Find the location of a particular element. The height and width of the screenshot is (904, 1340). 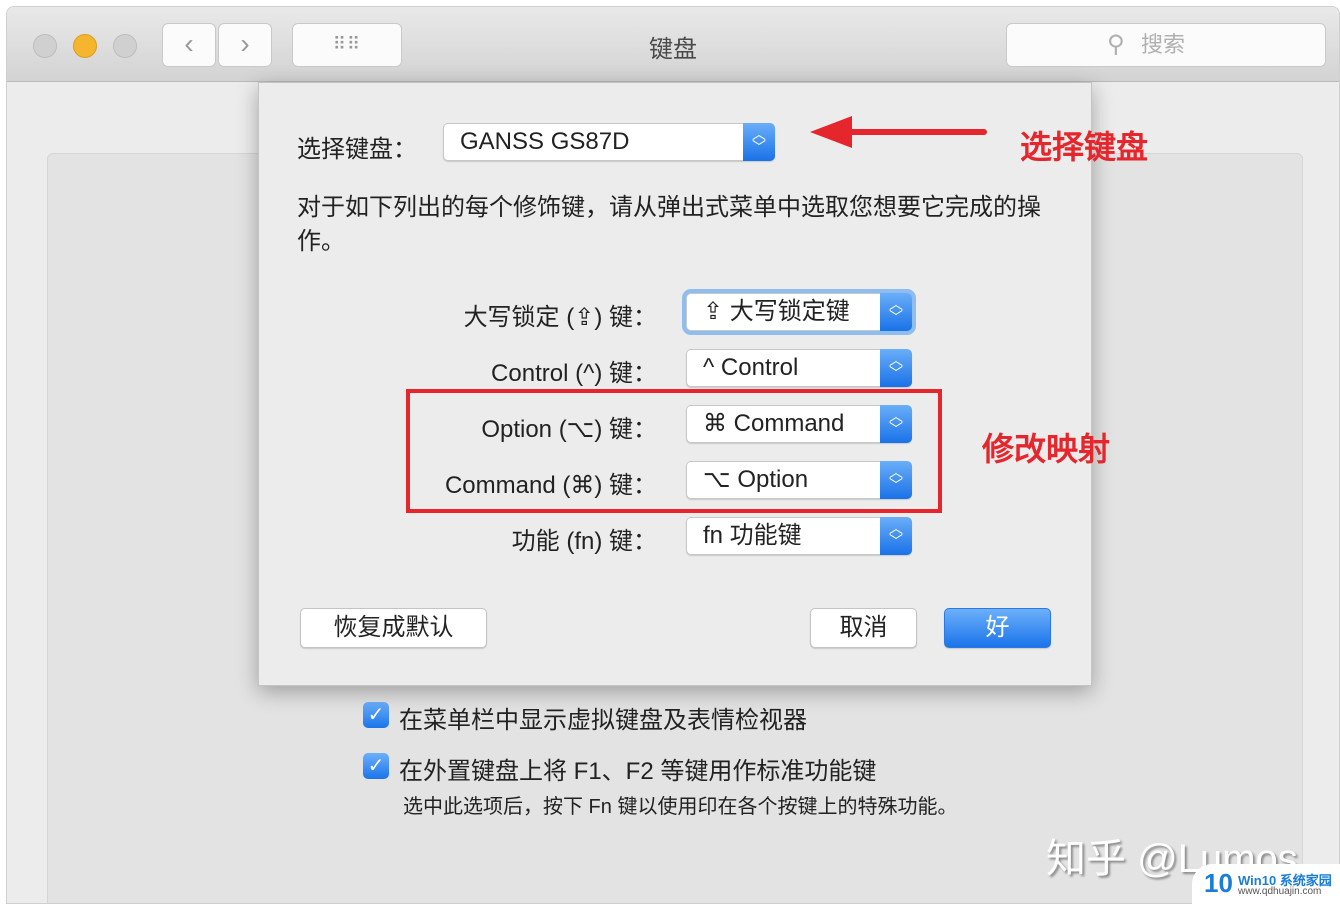

fn-keys-label: 在外置键盘上将 F1、F2 等键用作标准功能键 is located at coordinates (638, 771).